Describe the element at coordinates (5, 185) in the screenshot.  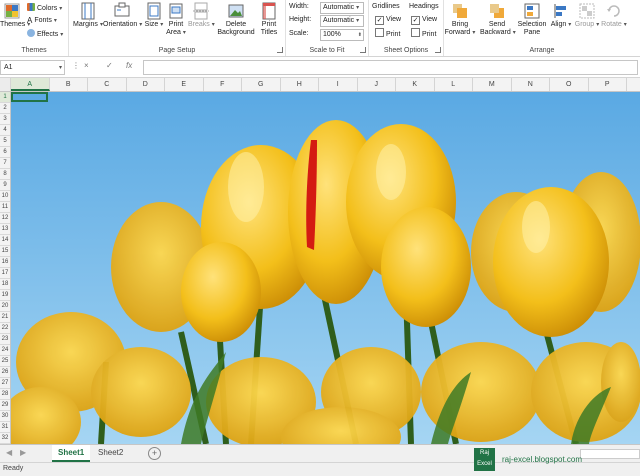
I see `row-header-9: 9` at that location.